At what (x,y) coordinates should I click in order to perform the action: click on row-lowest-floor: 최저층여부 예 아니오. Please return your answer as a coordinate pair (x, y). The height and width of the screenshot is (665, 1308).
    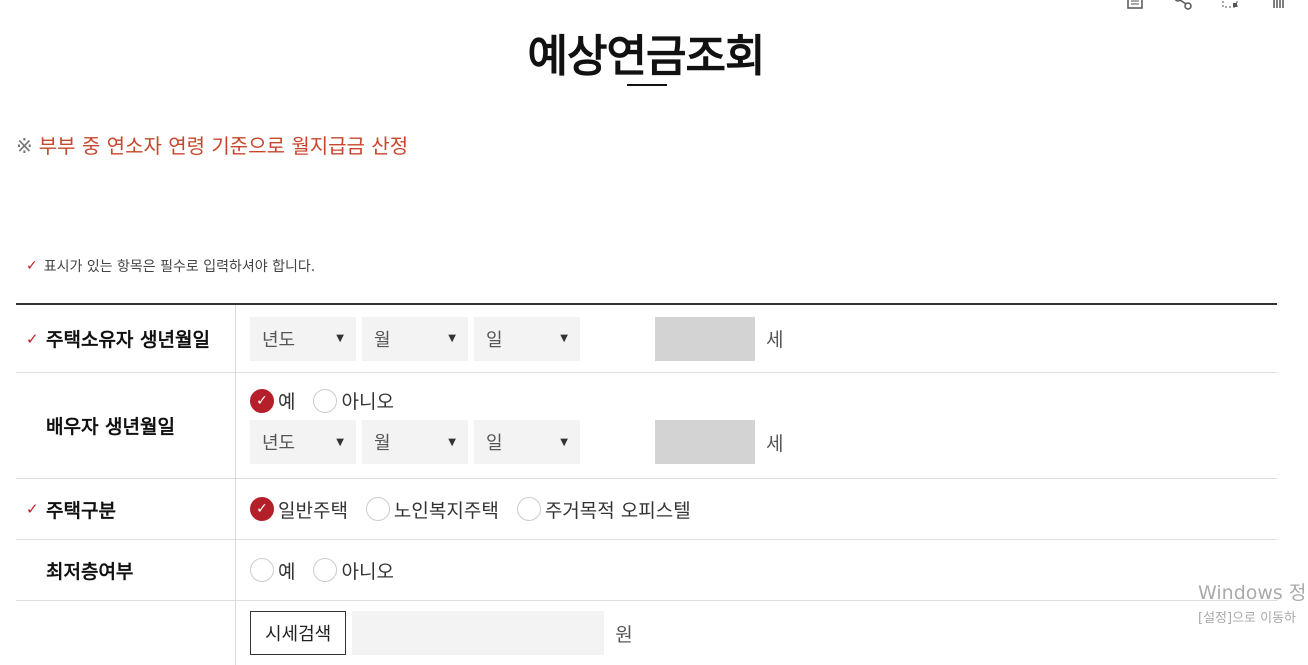
    Looking at the image, I should click on (646, 570).